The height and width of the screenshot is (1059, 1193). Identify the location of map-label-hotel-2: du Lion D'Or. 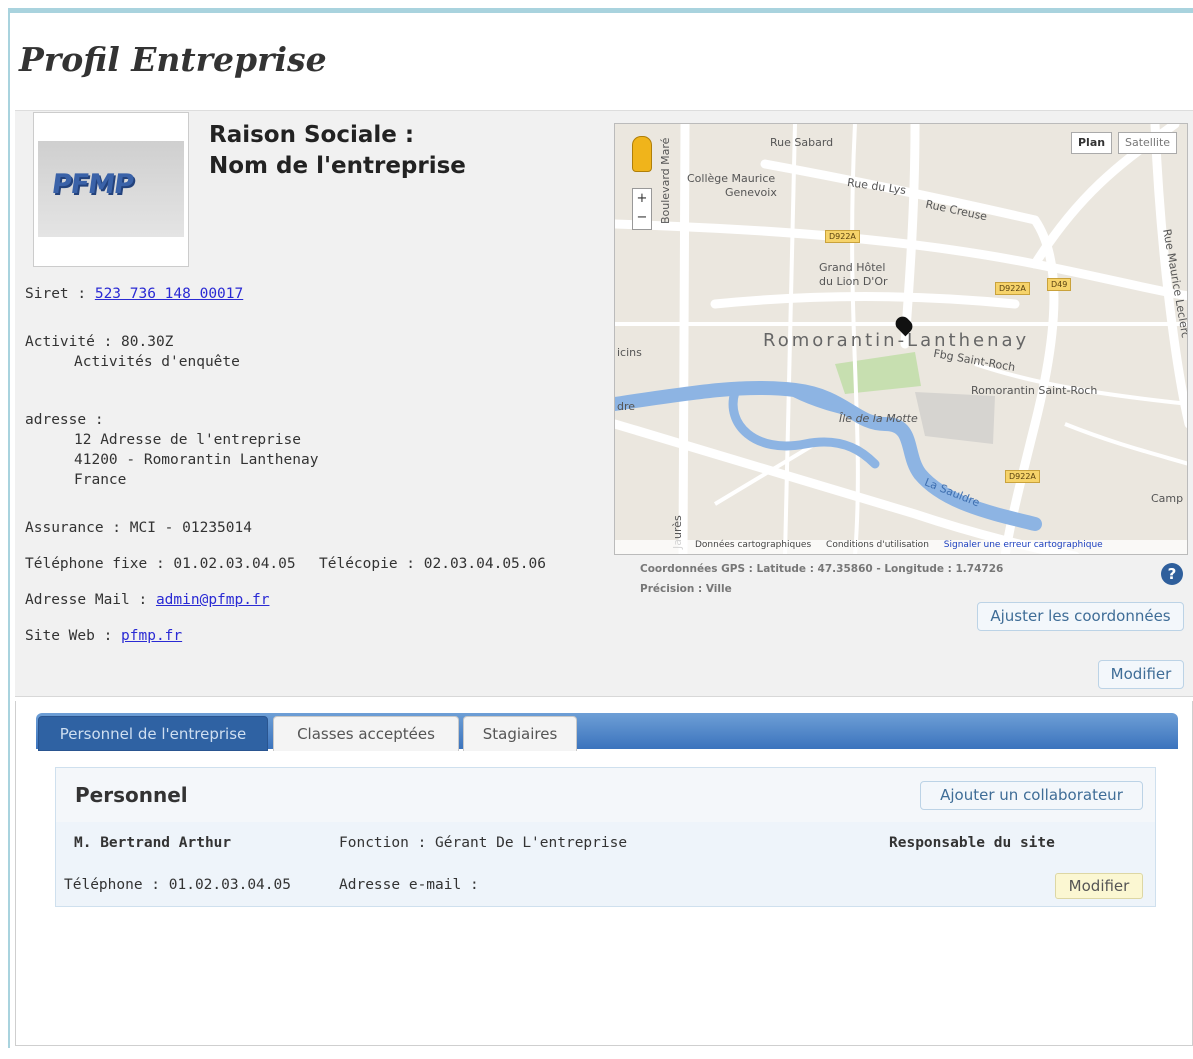
(853, 281).